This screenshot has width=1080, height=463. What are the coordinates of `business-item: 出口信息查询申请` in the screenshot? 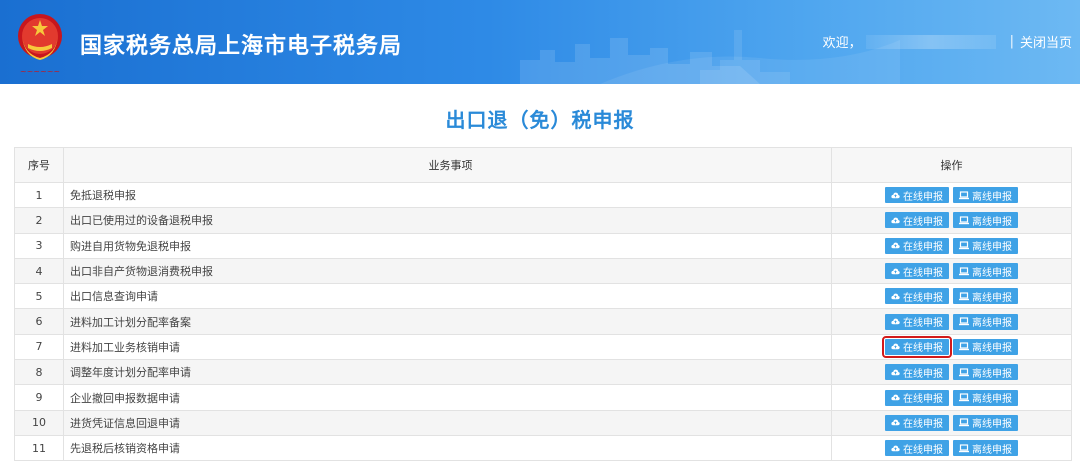 It's located at (447, 296).